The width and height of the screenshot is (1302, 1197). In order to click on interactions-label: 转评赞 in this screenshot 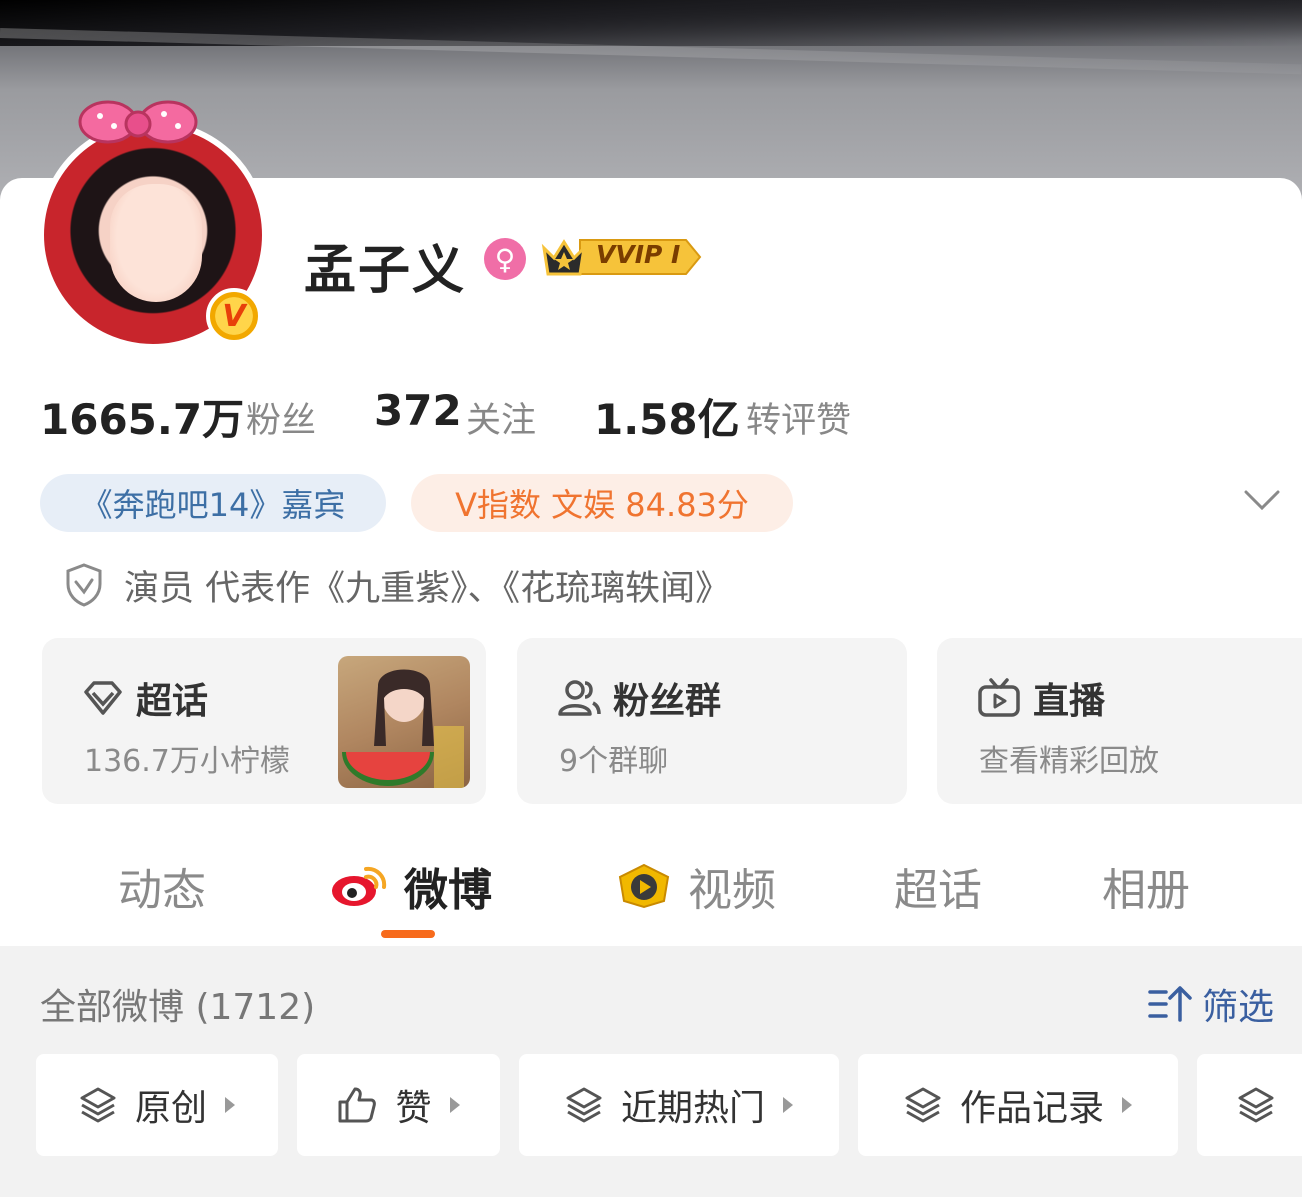, I will do `click(798, 417)`.